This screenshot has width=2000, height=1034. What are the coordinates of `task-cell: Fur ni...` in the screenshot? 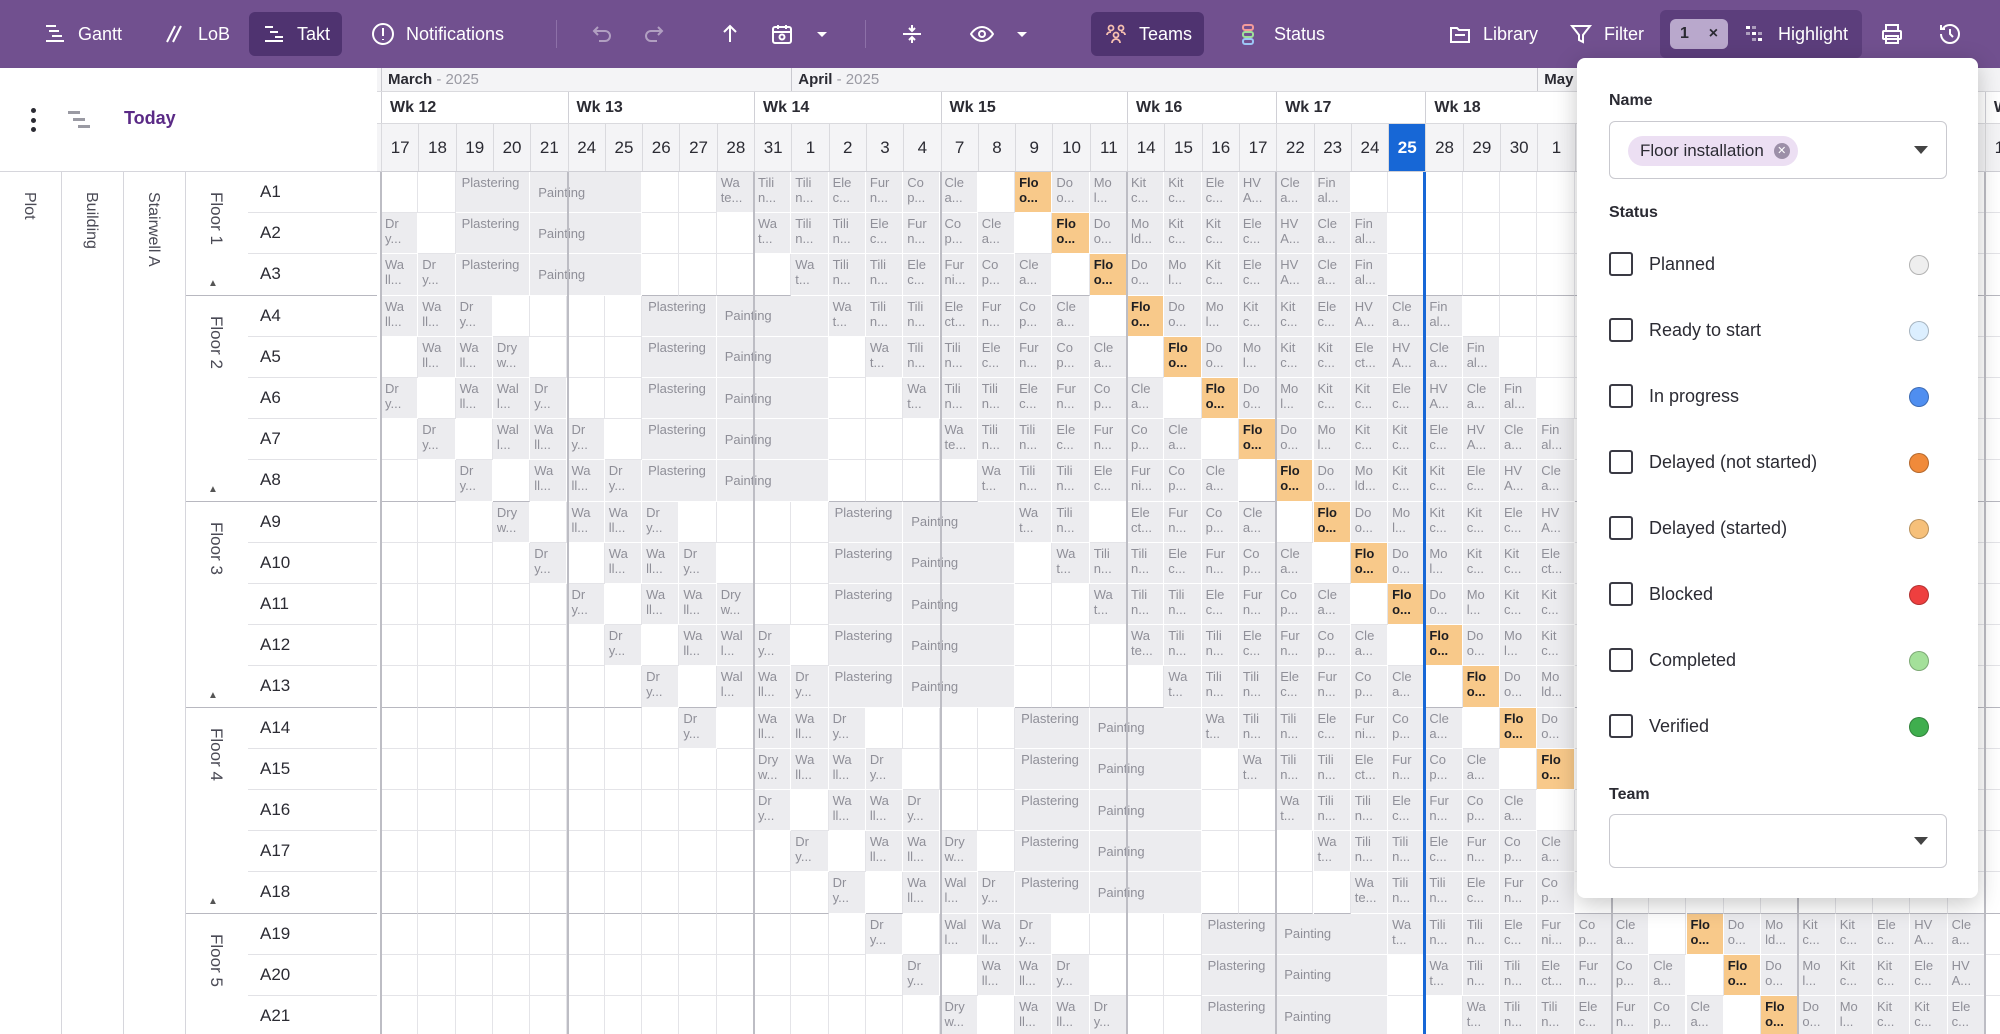 It's located at (1146, 481).